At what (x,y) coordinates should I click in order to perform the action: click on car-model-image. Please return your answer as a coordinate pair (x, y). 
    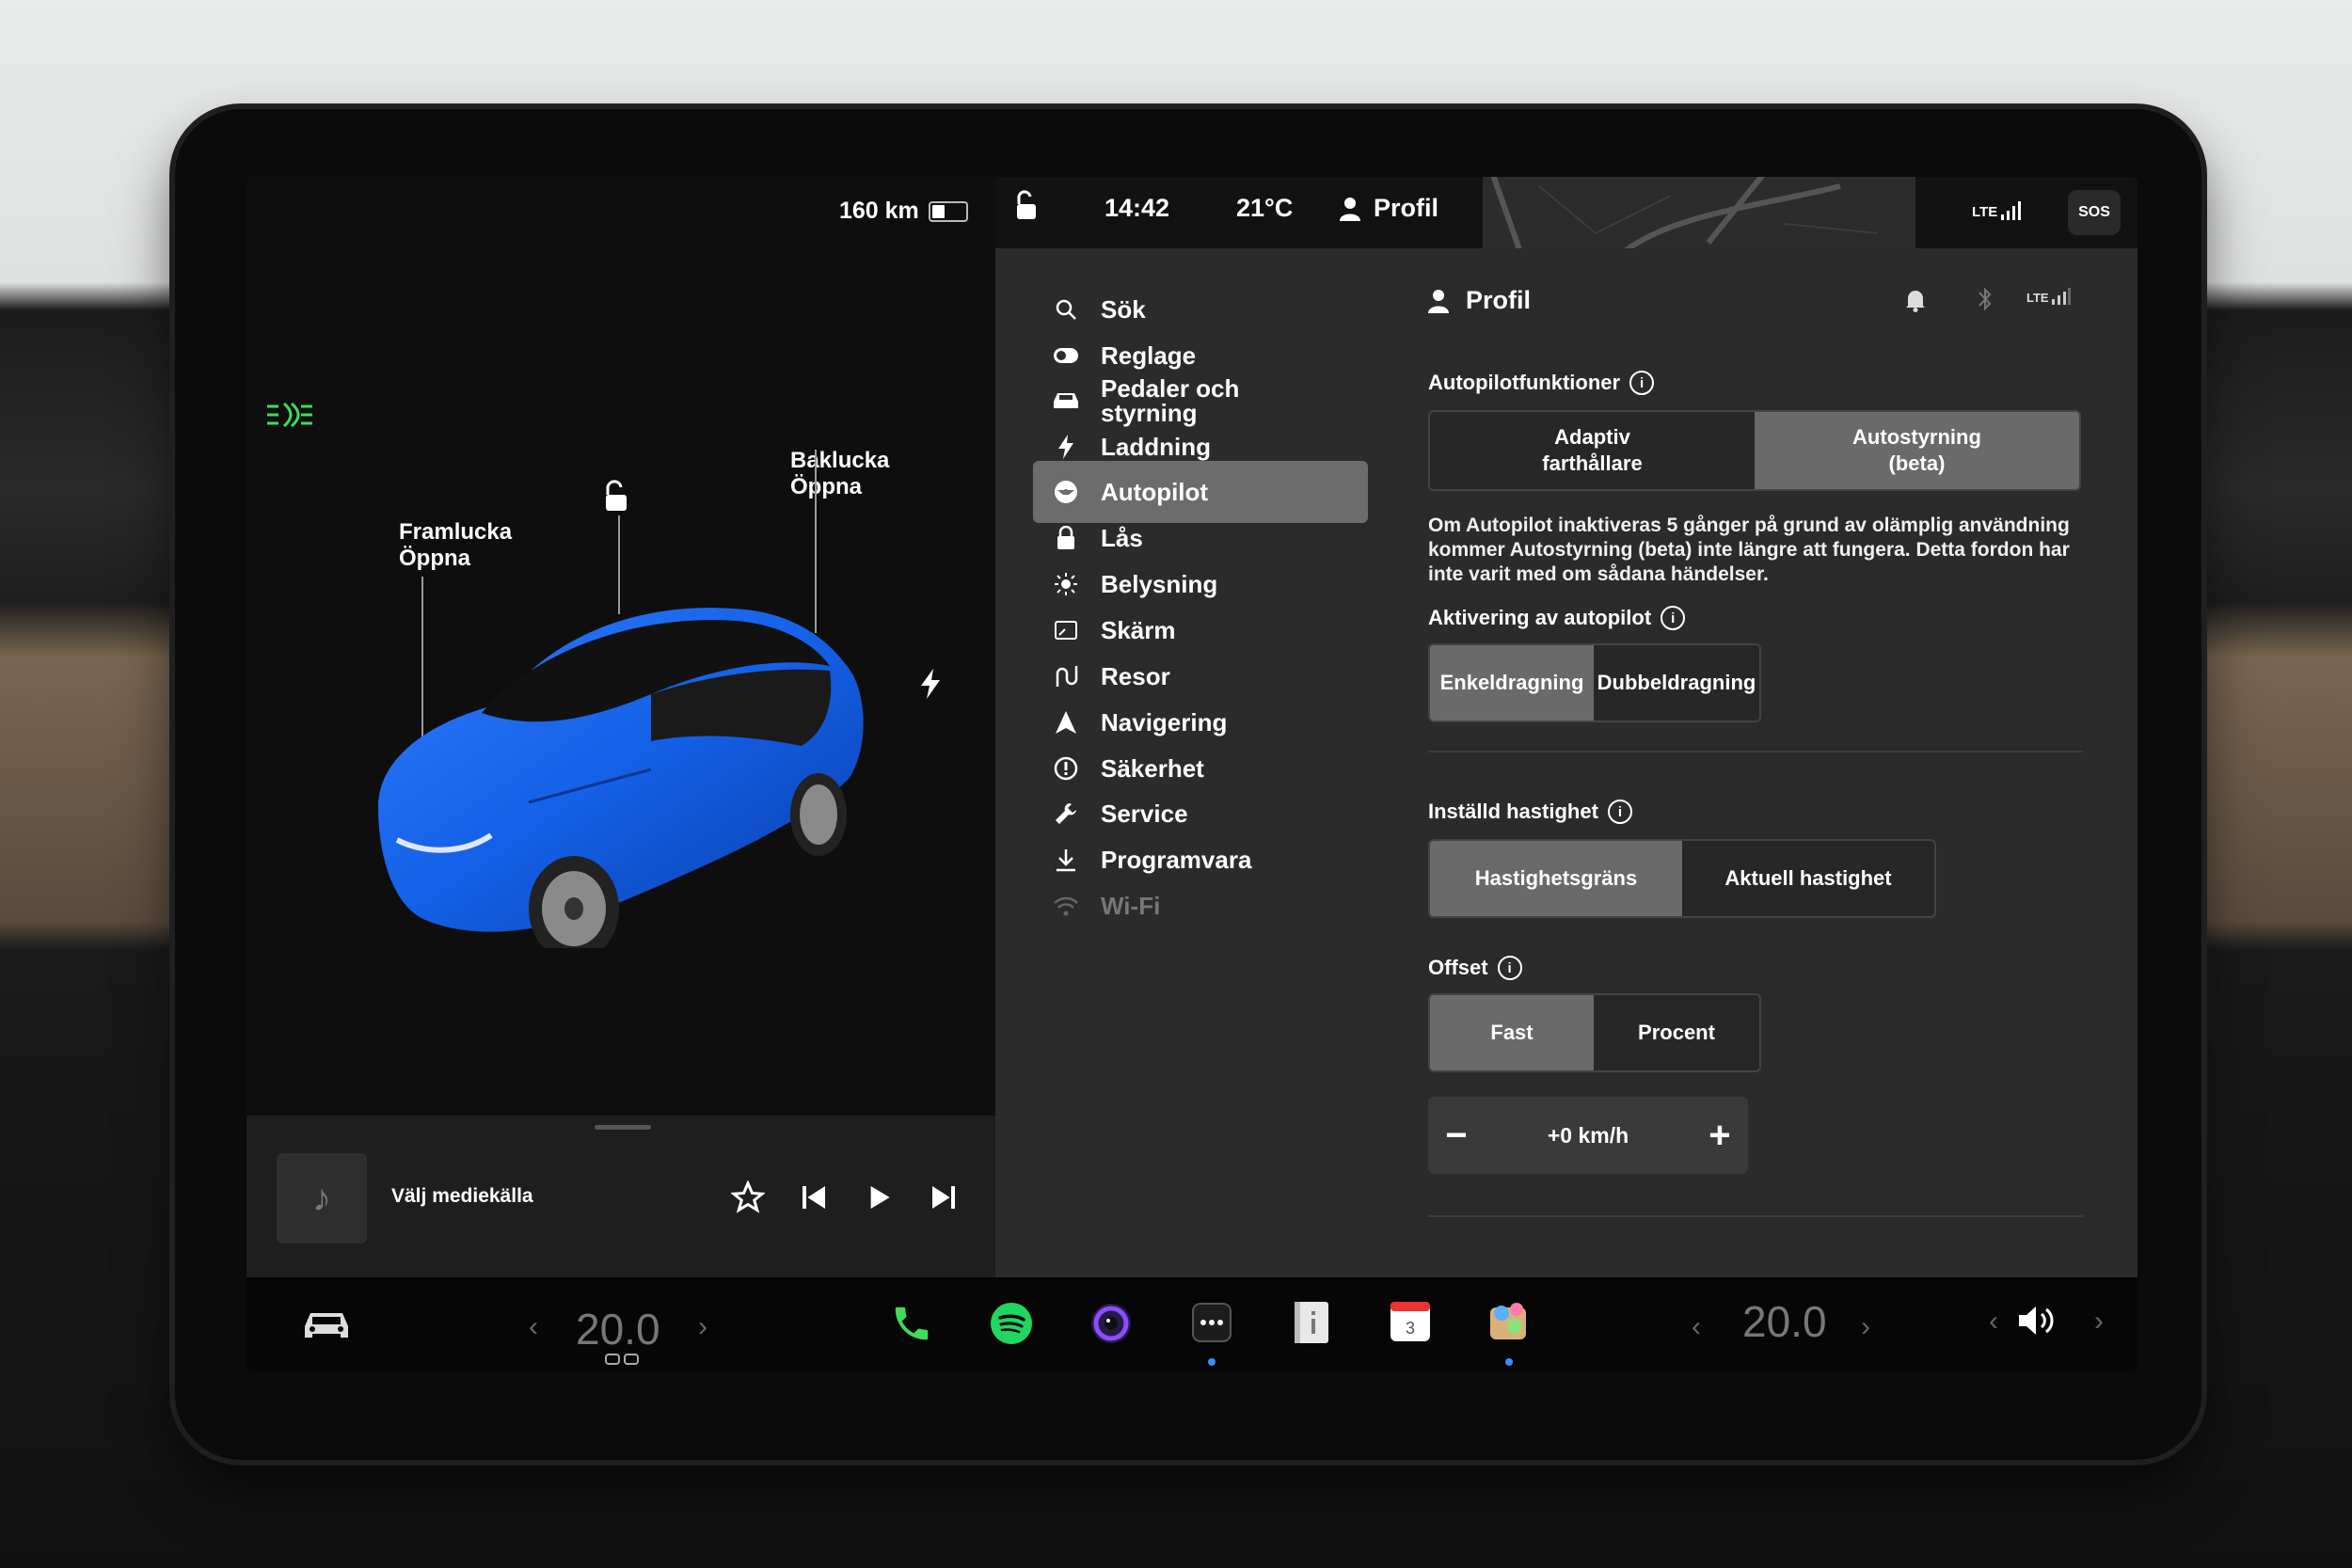
    Looking at the image, I should click on (621, 778).